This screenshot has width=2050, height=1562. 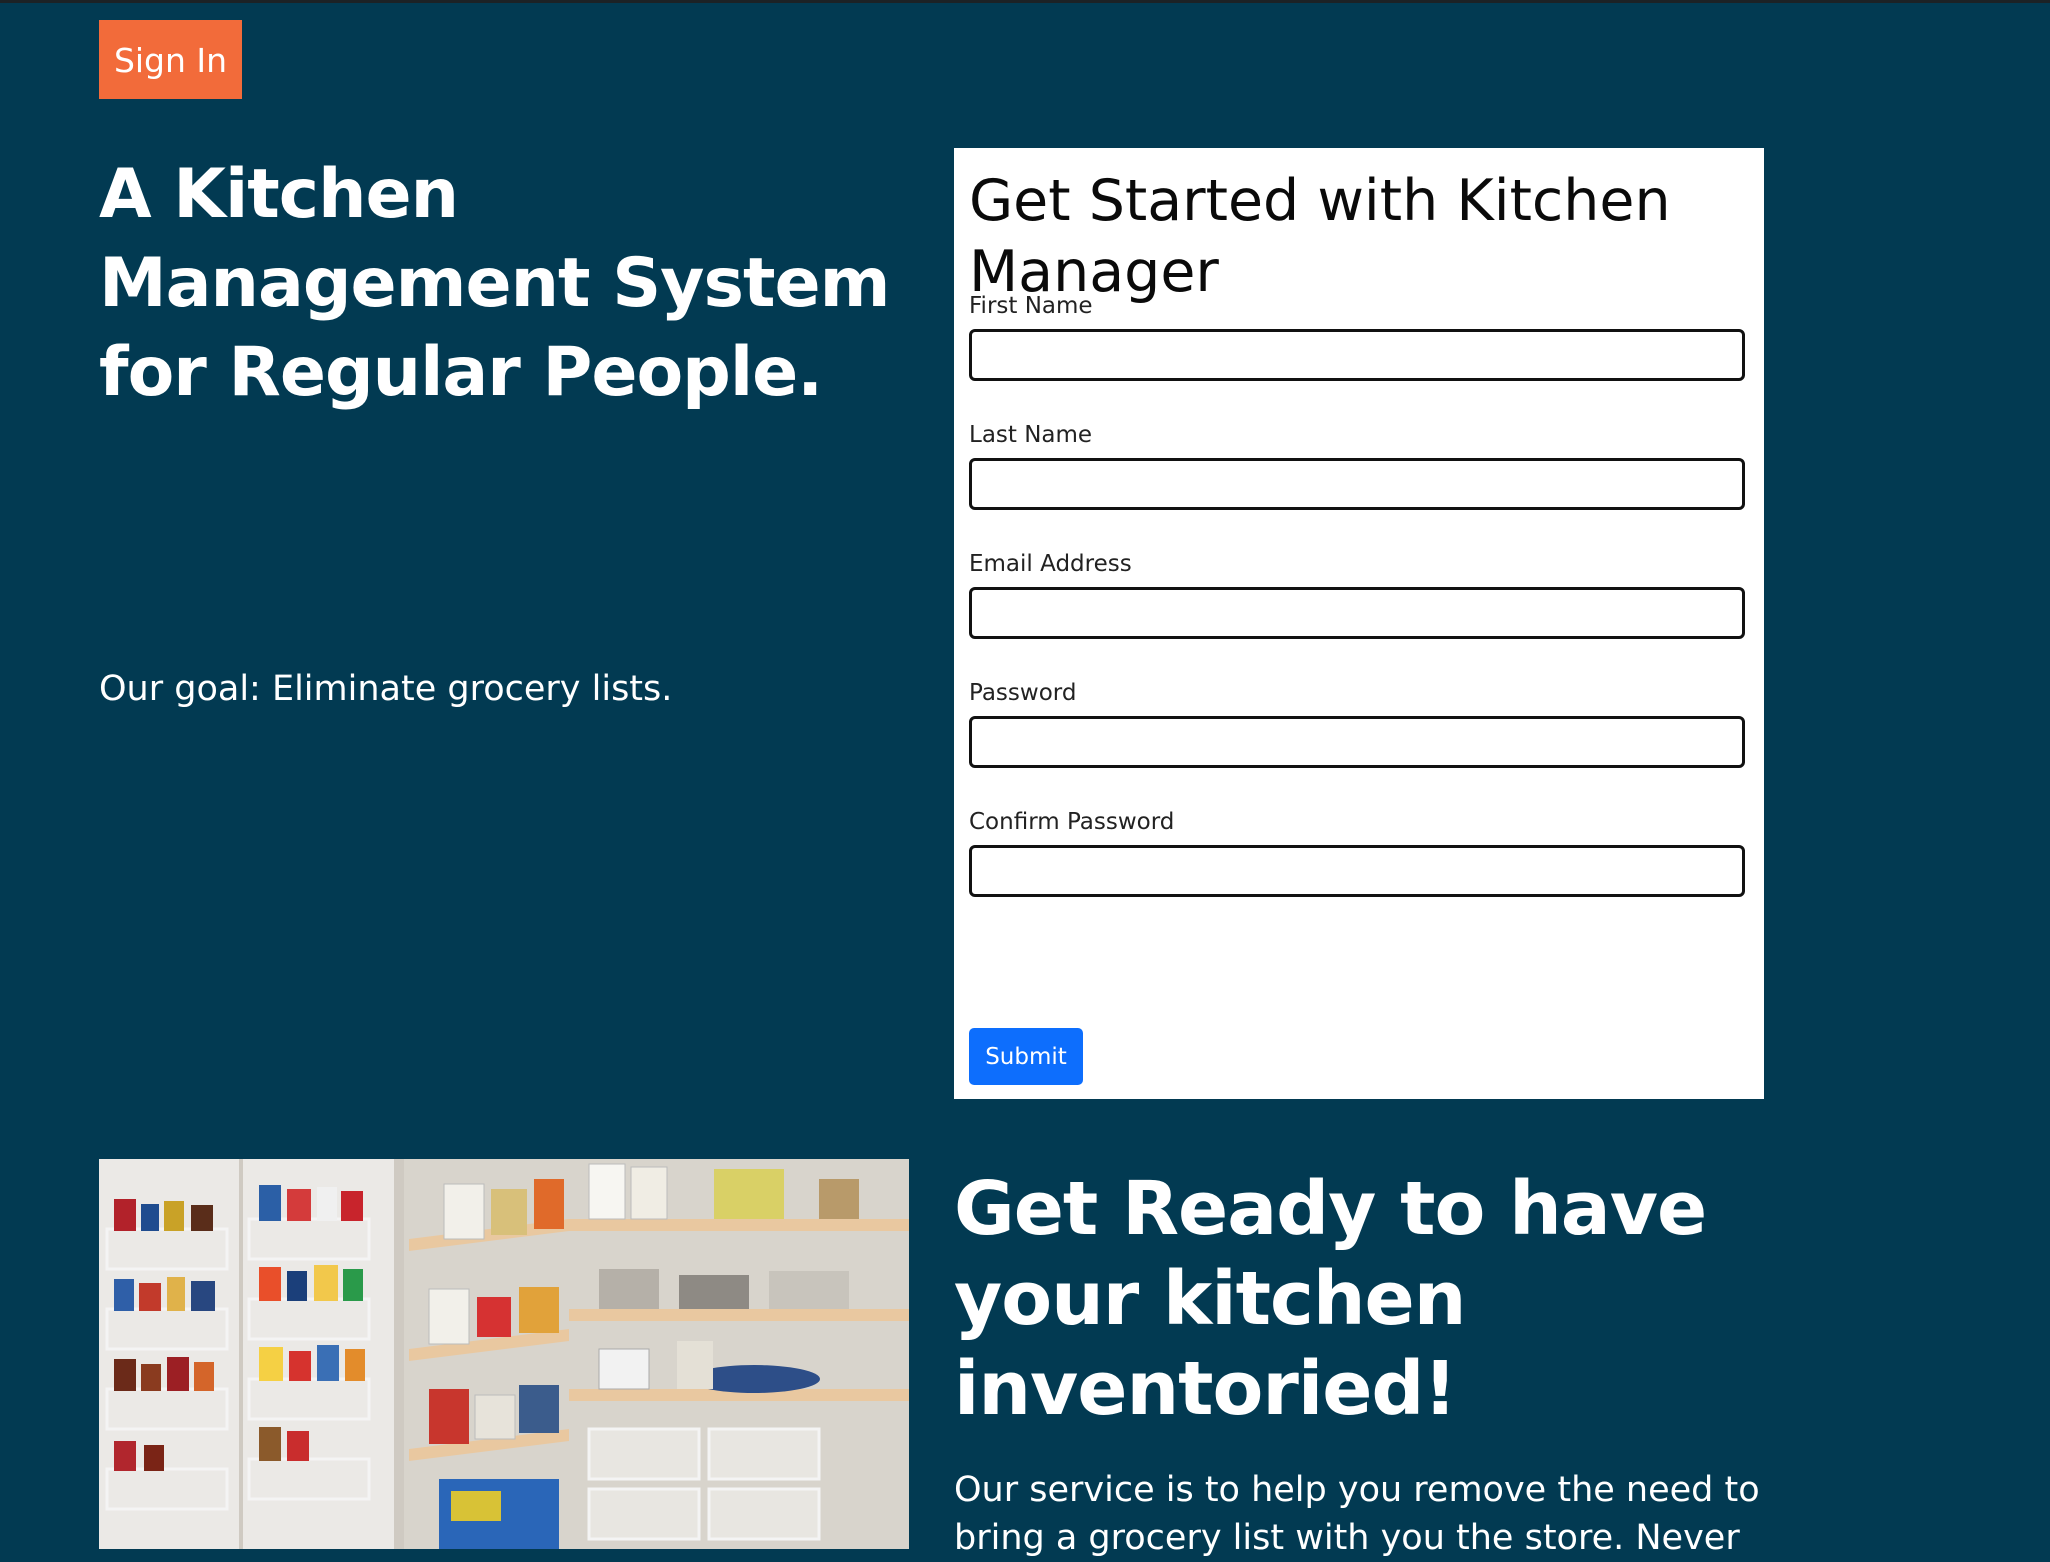 What do you see at coordinates (1023, 693) in the screenshot?
I see `password-label: Password` at bounding box center [1023, 693].